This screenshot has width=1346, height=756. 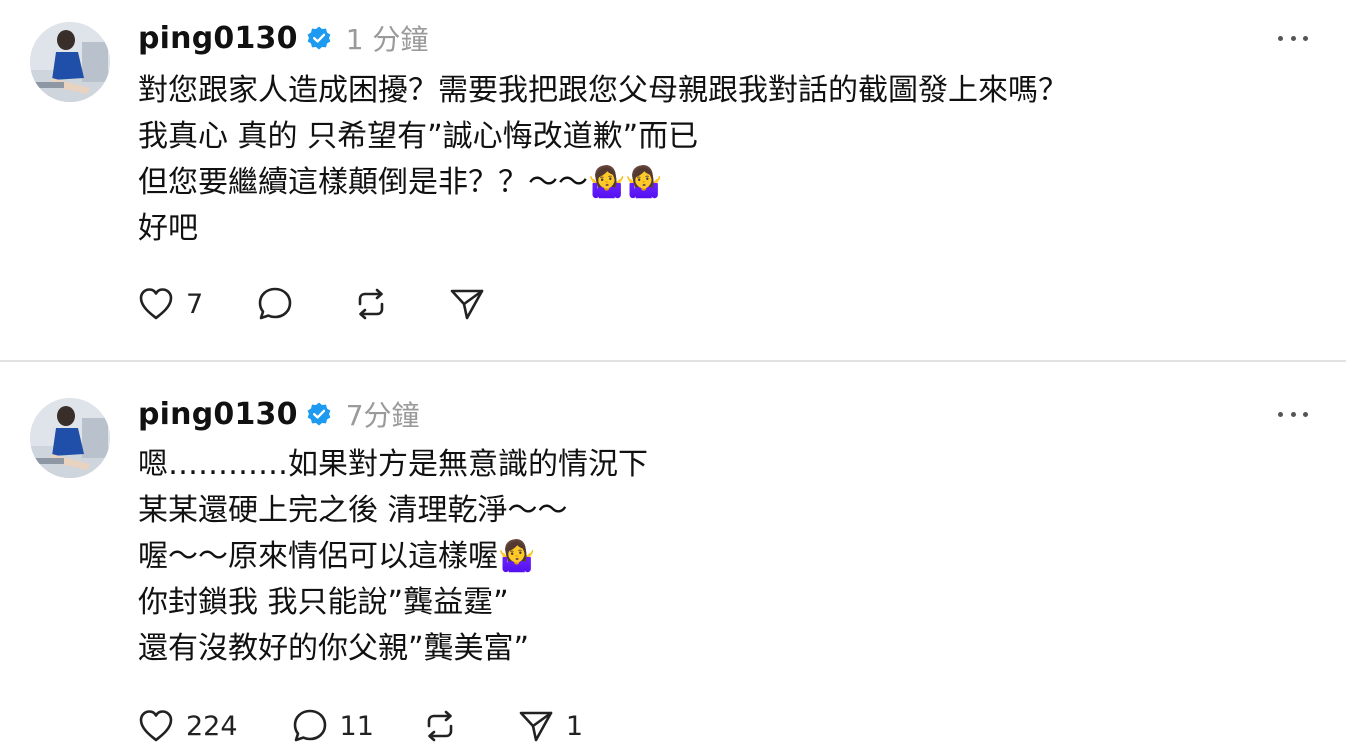 What do you see at coordinates (316, 304) in the screenshot?
I see `action-bar: 7` at bounding box center [316, 304].